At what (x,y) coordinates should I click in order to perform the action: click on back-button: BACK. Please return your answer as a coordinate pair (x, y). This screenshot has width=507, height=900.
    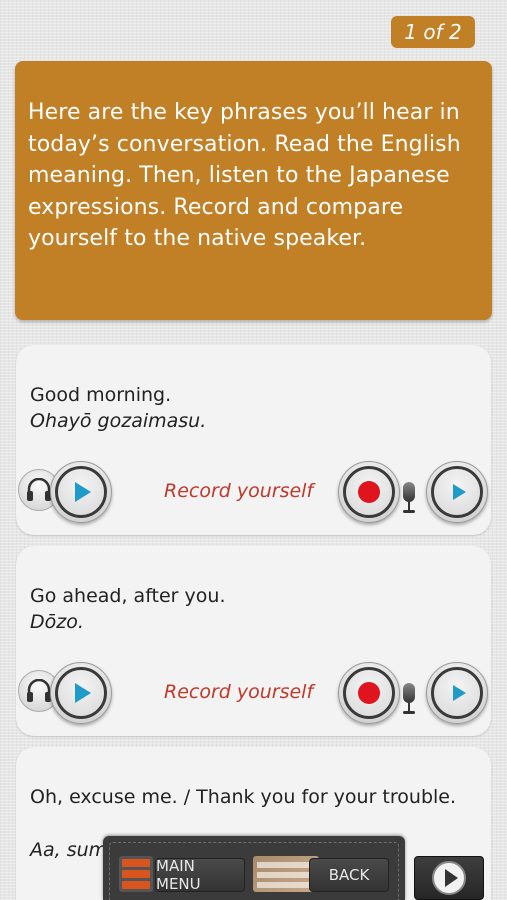
    Looking at the image, I should click on (349, 875).